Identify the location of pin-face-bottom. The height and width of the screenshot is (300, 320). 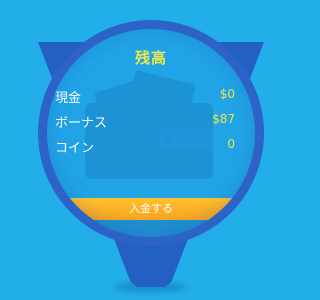
(151, 228).